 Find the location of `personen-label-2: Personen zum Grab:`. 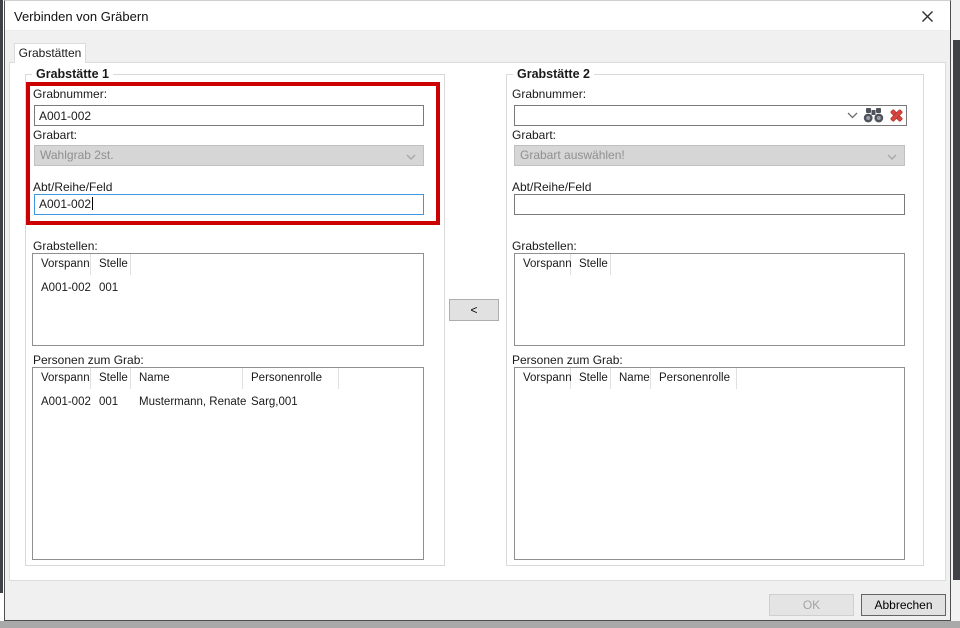

personen-label-2: Personen zum Grab: is located at coordinates (567, 360).